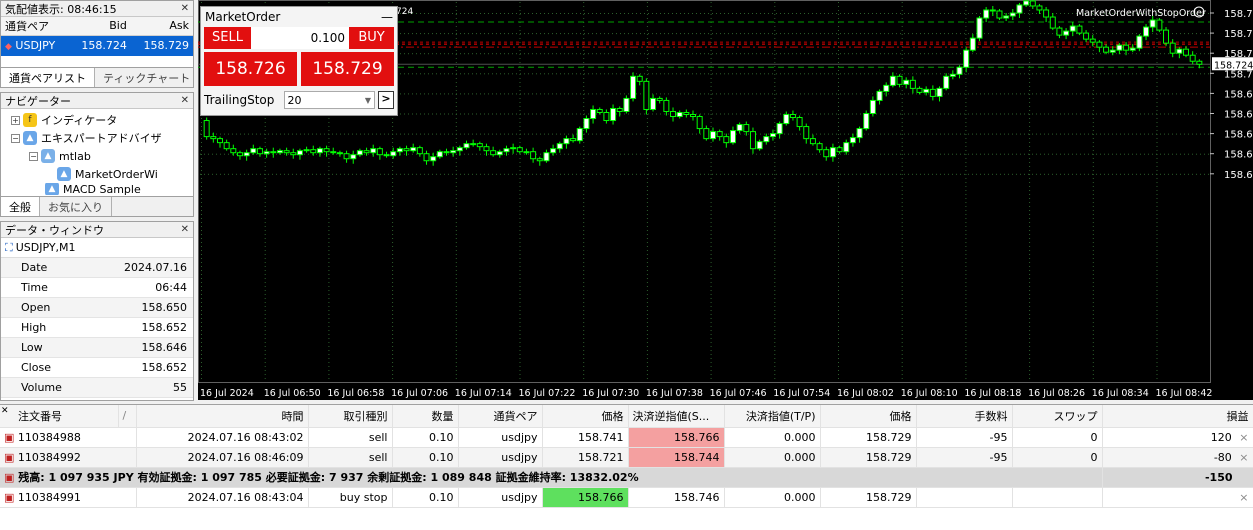  What do you see at coordinates (161, 26) in the screenshot?
I see `col-ask: Ask` at bounding box center [161, 26].